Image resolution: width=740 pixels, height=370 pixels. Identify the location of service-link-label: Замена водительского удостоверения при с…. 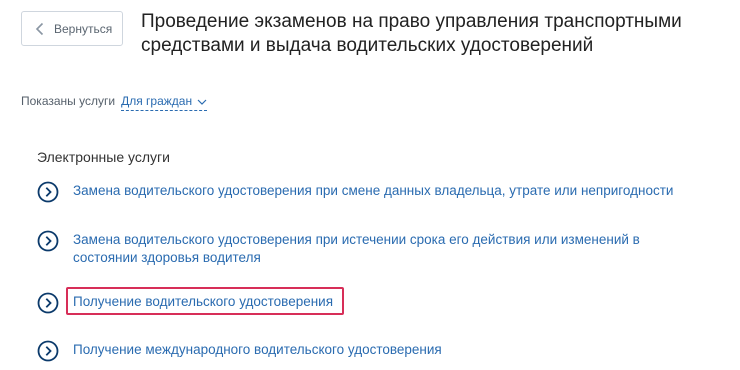
(373, 190).